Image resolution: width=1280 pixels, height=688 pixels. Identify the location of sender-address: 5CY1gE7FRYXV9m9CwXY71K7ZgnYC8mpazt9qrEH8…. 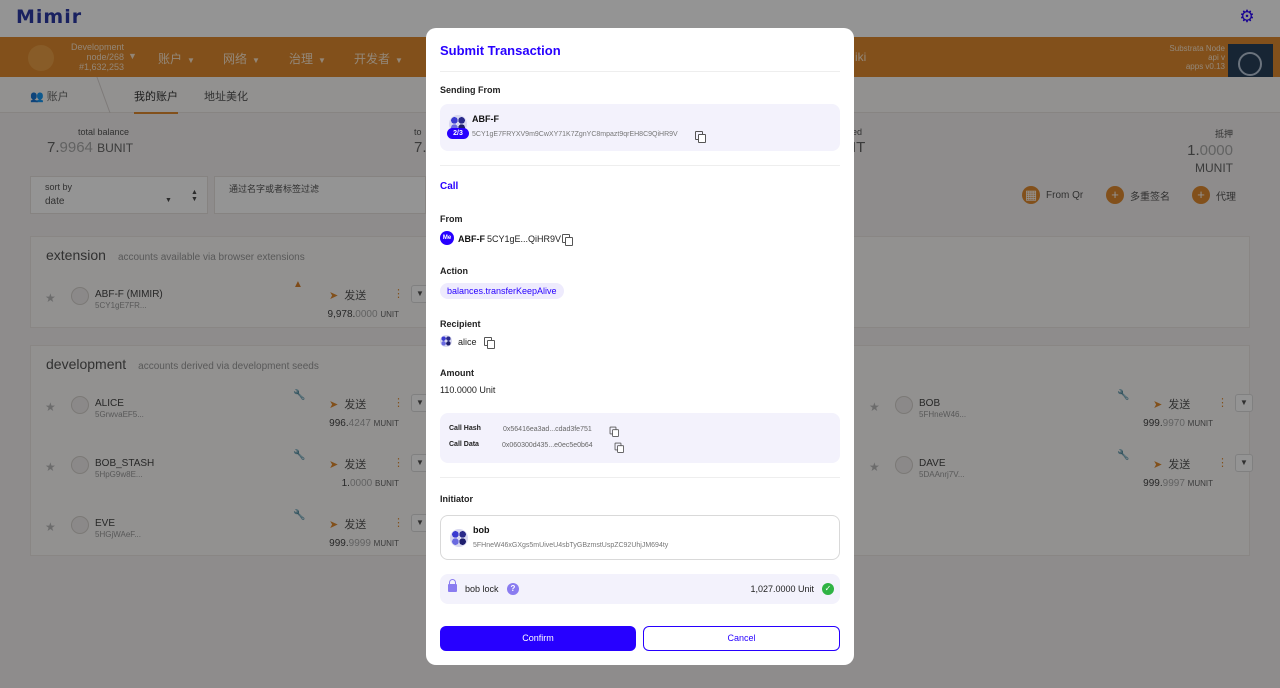
(575, 134).